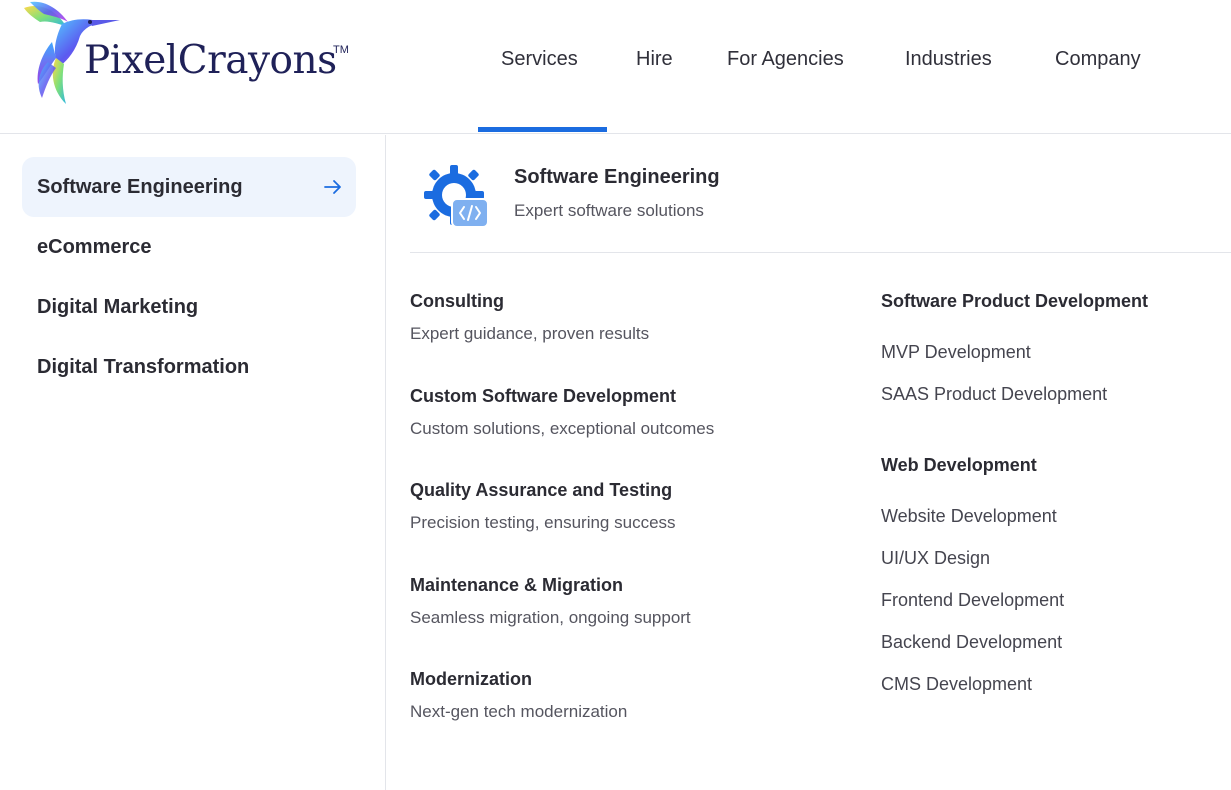 Image resolution: width=1231 pixels, height=790 pixels. I want to click on service-title: Custom Software Development, so click(543, 396).